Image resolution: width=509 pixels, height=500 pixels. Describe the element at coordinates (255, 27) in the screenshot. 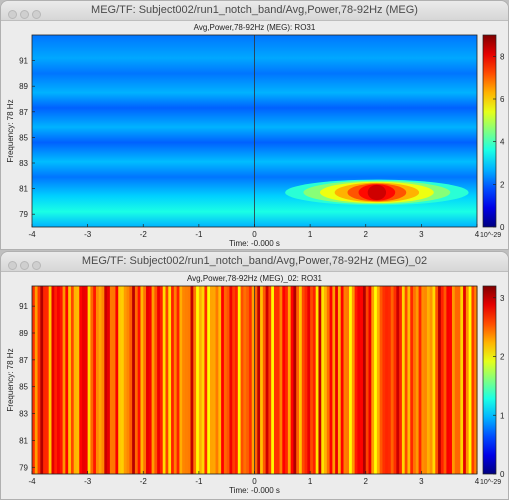

I see `chart-title: Avg,Power,78-92Hz (MEG): RO31` at that location.